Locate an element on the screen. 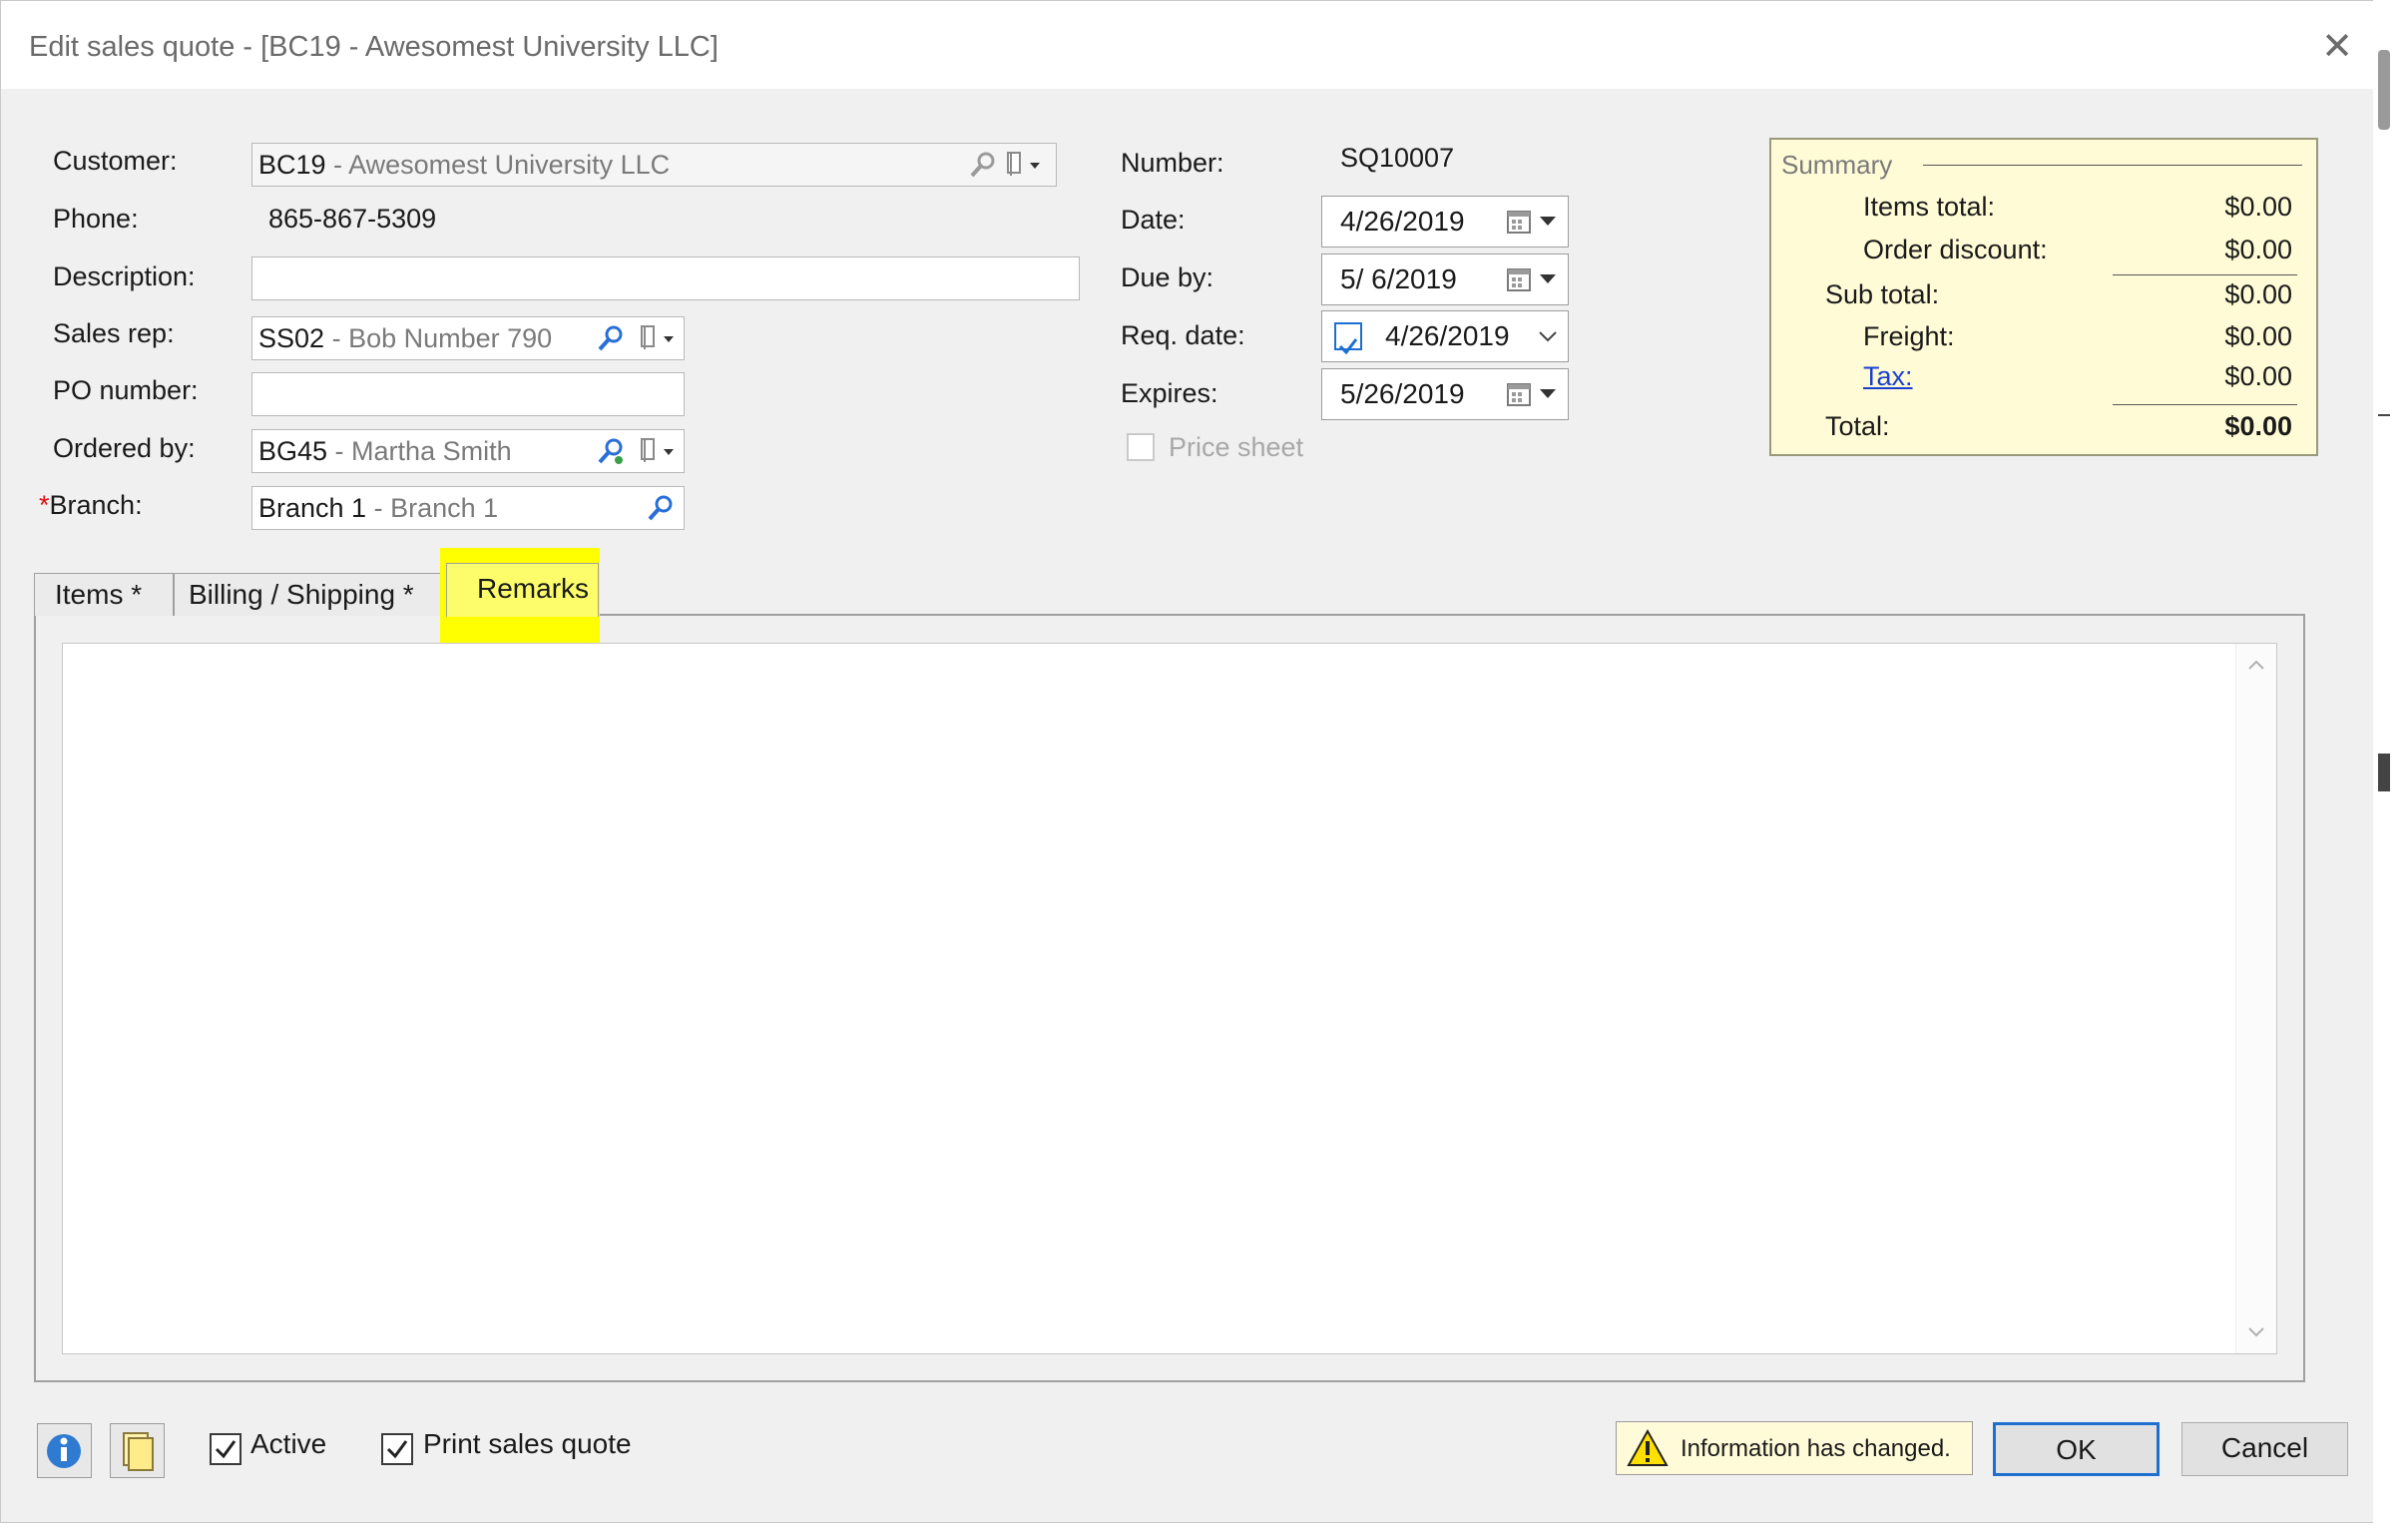 This screenshot has height=1527, width=2408. ordered-by-label: Ordered by: is located at coordinates (124, 448).